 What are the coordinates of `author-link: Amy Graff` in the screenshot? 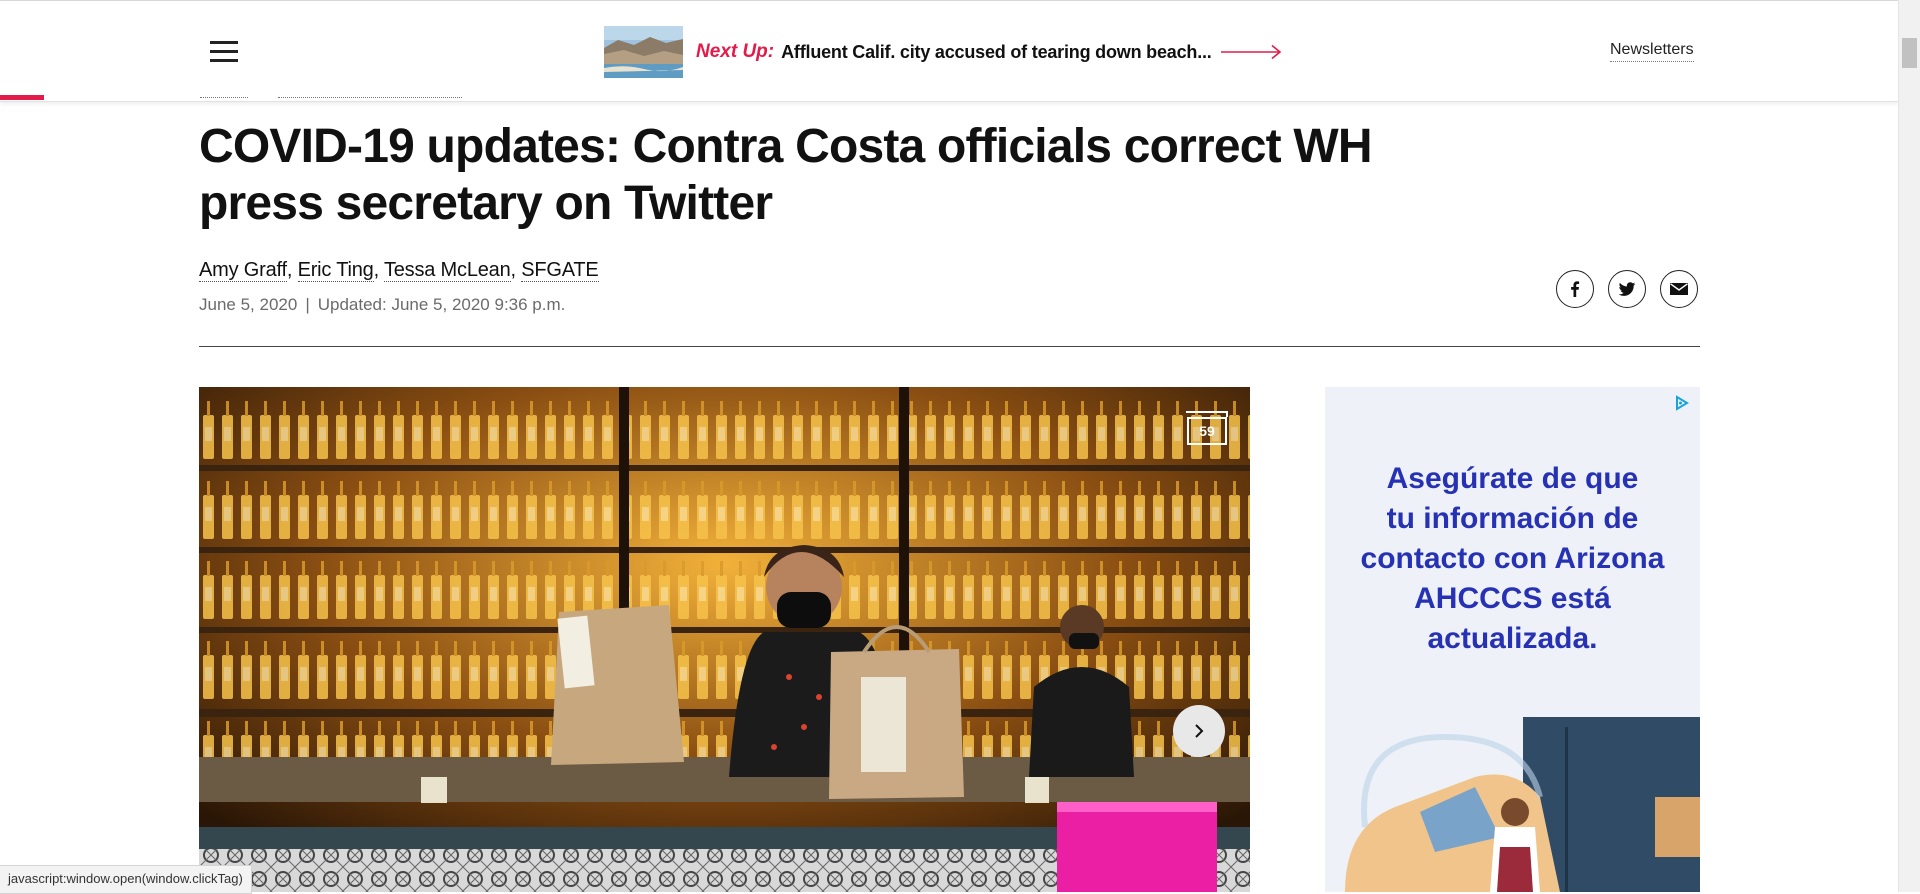 It's located at (243, 270).